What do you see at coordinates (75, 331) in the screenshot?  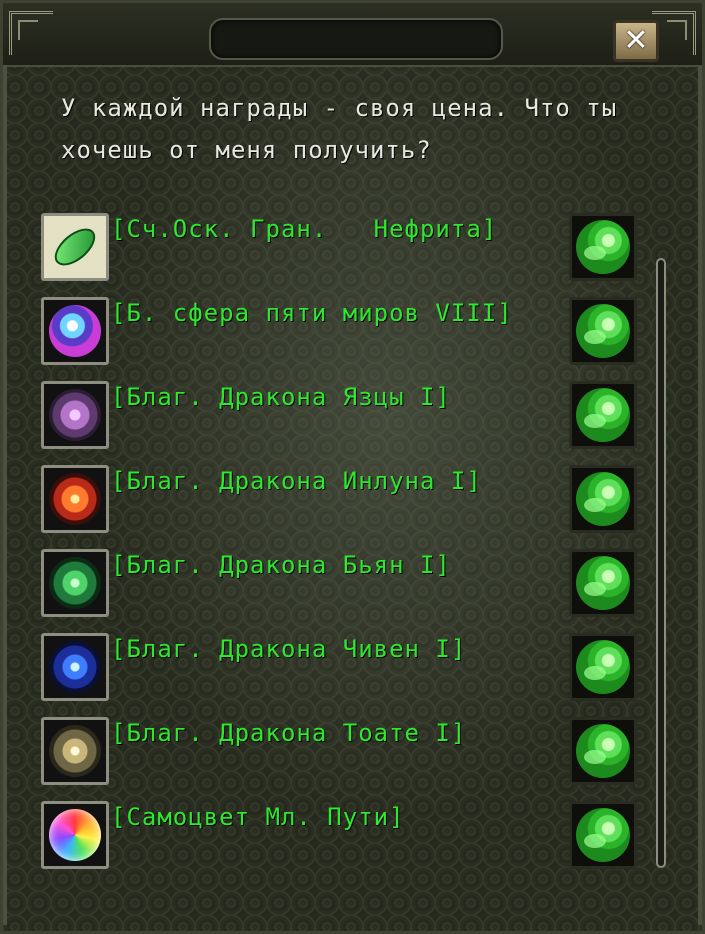 I see `five-worlds-sphere-icon` at bounding box center [75, 331].